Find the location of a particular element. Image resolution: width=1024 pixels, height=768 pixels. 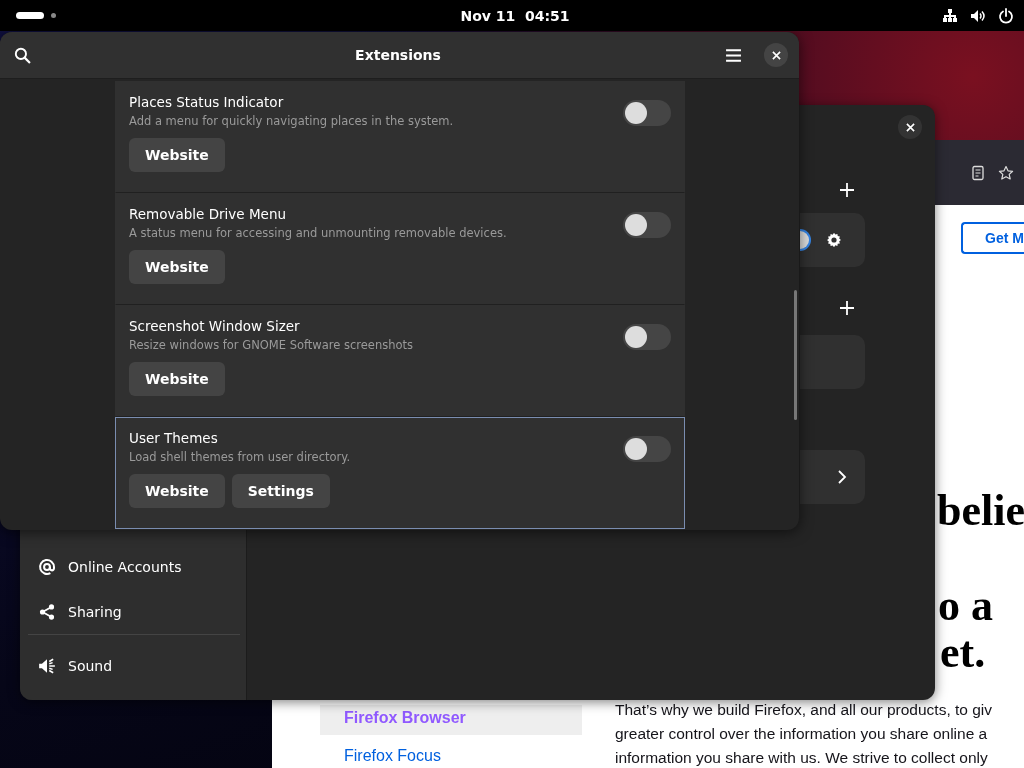

settings-icon is located at coordinates (834, 240).